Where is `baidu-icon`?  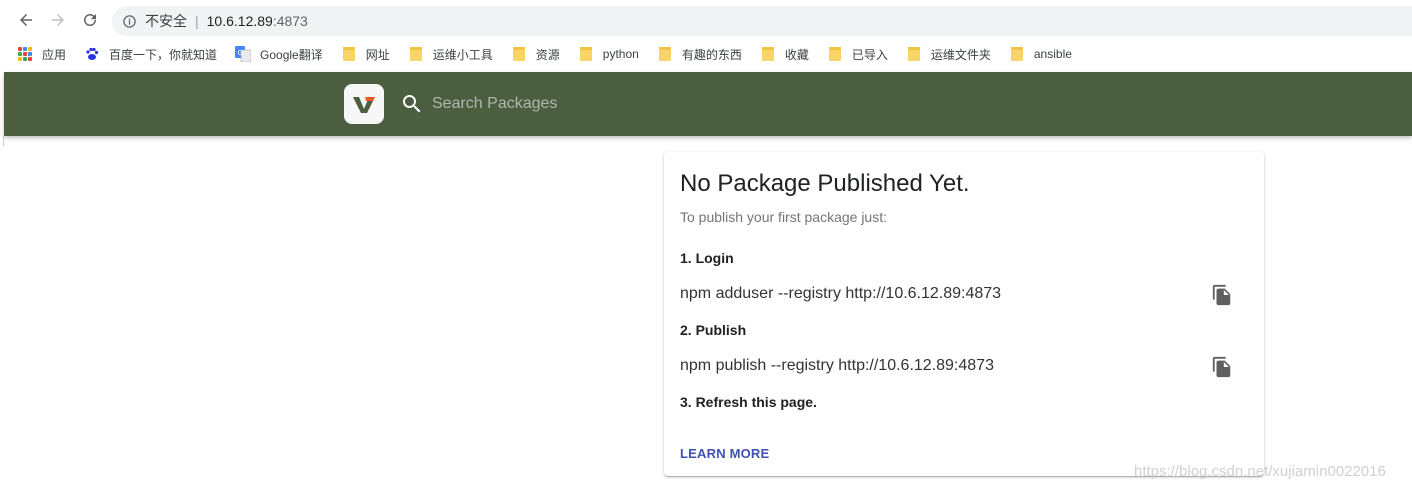 baidu-icon is located at coordinates (92, 54).